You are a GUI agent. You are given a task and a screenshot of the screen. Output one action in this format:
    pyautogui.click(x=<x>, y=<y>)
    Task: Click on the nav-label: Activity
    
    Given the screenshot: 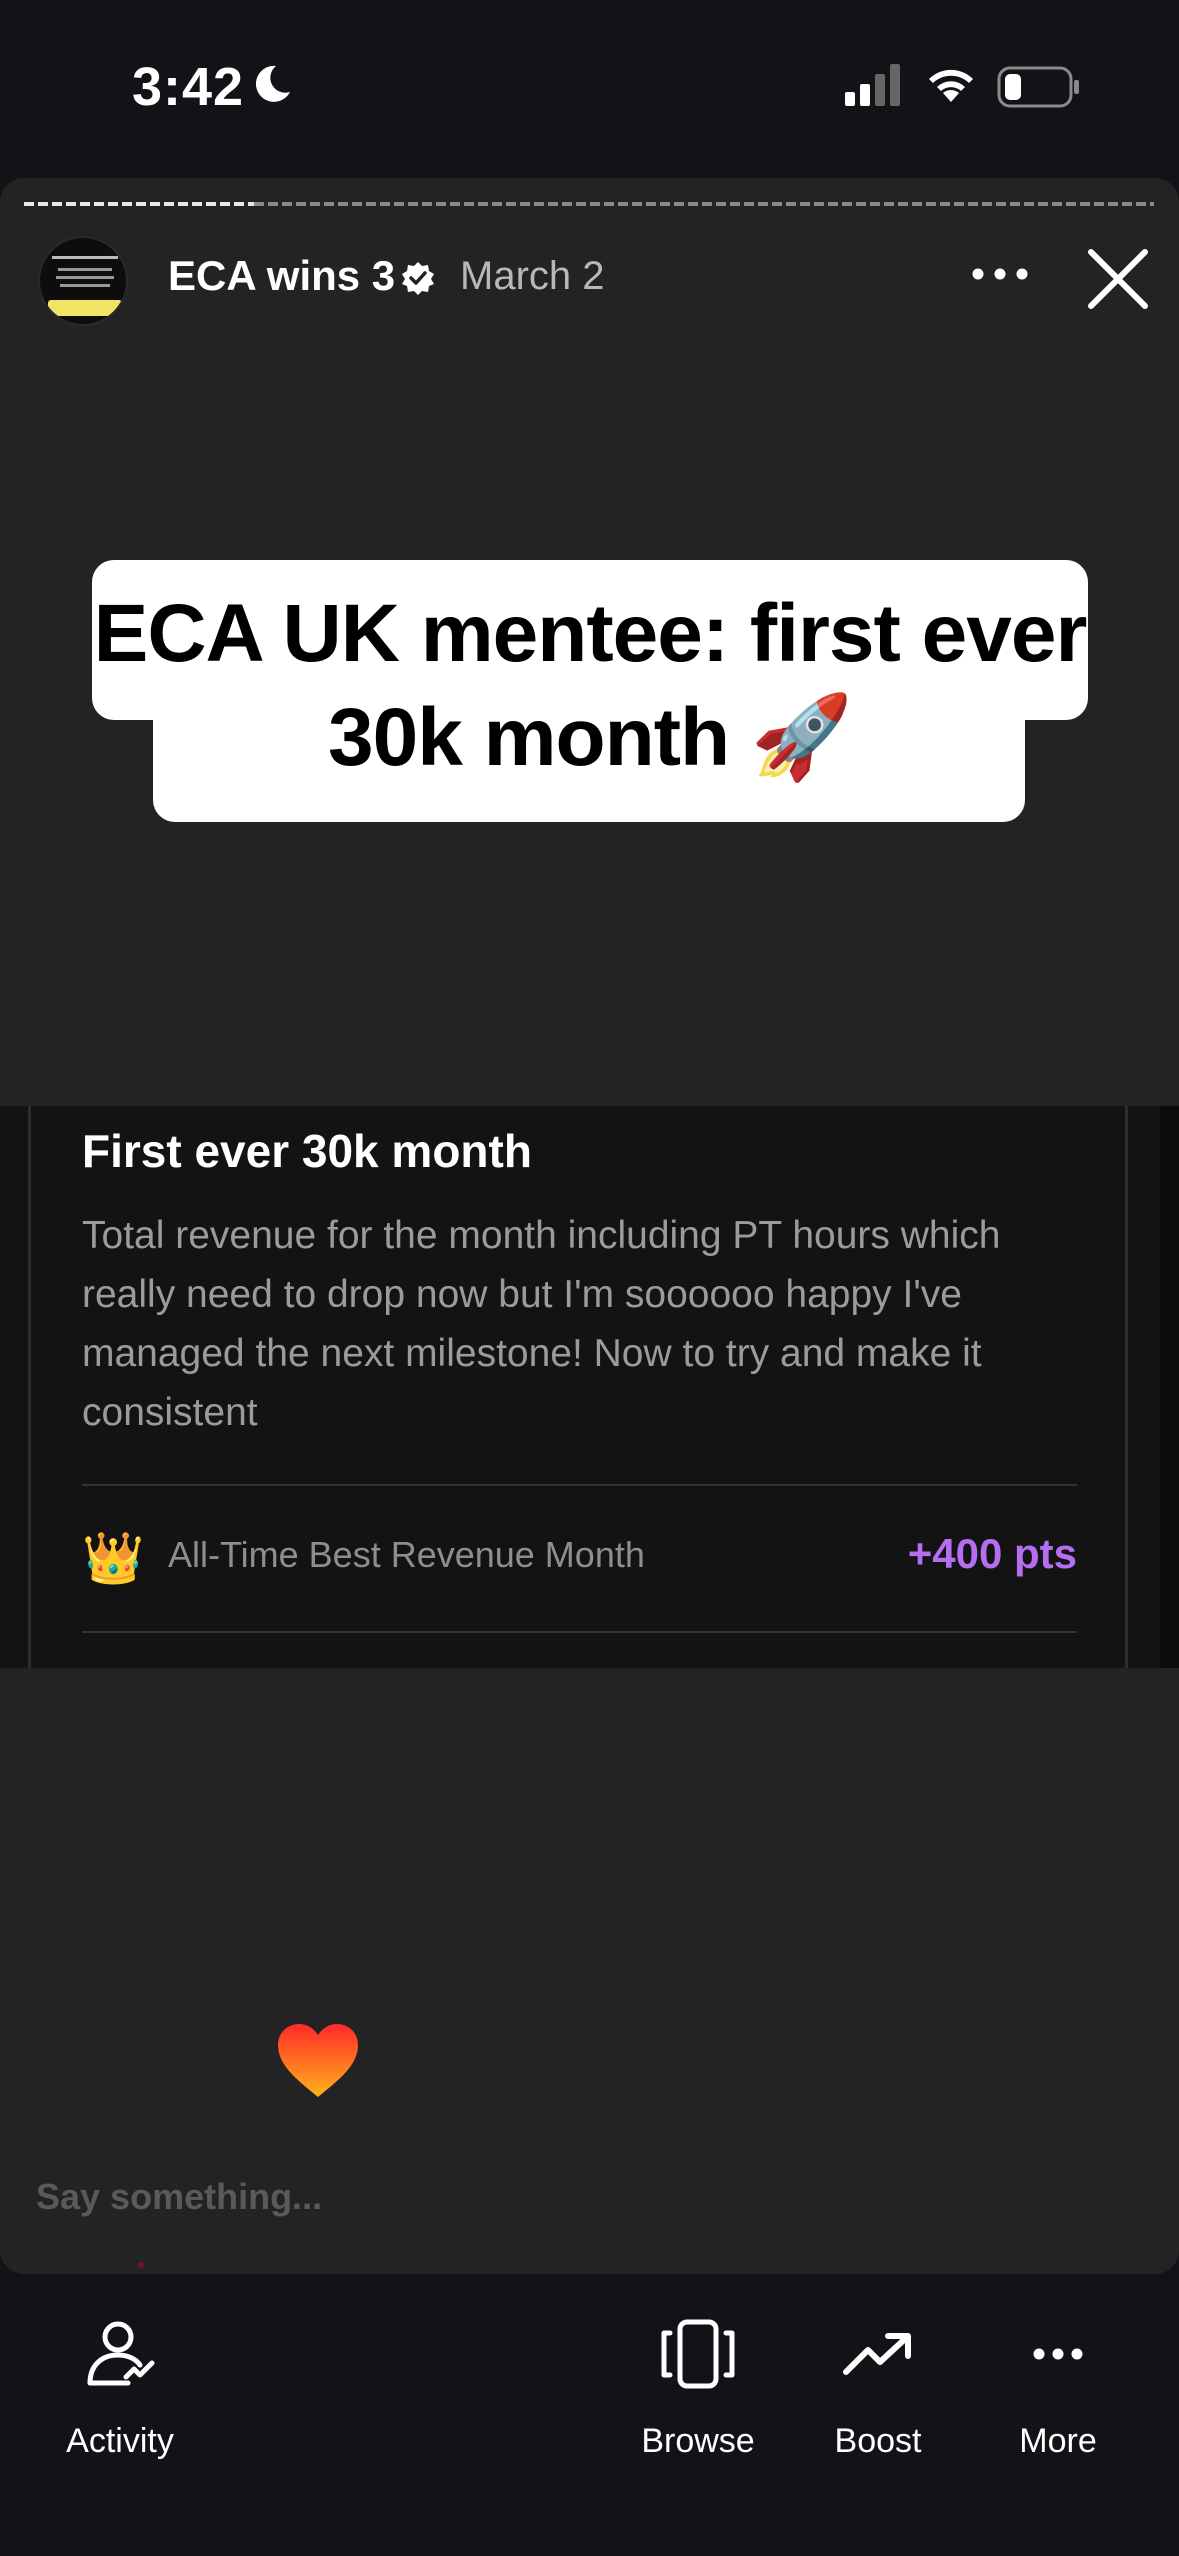 What is the action you would take?
    pyautogui.click(x=120, y=2441)
    